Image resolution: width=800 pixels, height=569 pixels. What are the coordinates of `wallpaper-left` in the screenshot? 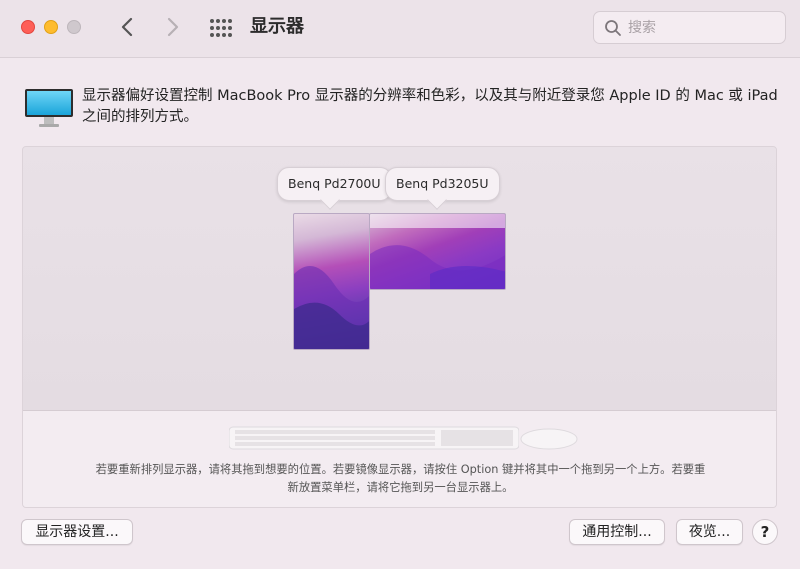 It's located at (331, 307).